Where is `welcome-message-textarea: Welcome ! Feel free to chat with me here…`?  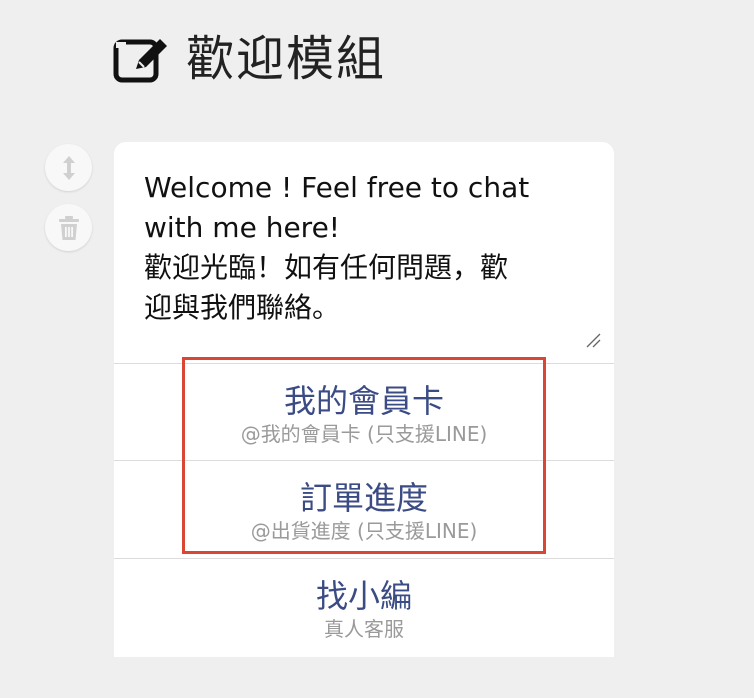
welcome-message-textarea: Welcome ! Feel free to chat with me here… is located at coordinates (364, 248).